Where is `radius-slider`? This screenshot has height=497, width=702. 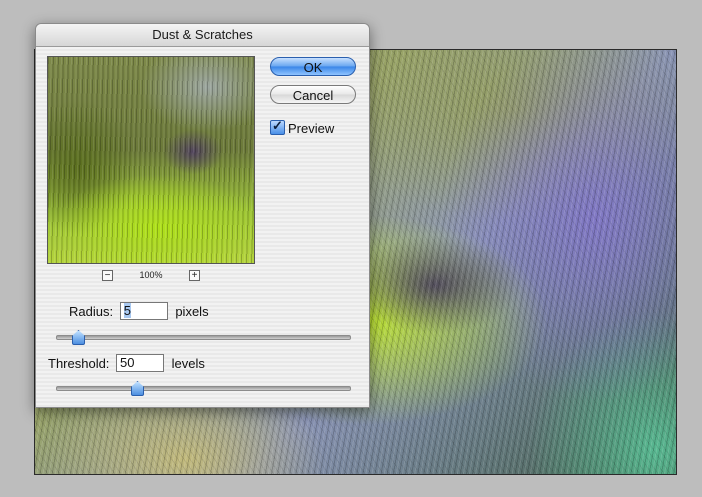 radius-slider is located at coordinates (203, 337).